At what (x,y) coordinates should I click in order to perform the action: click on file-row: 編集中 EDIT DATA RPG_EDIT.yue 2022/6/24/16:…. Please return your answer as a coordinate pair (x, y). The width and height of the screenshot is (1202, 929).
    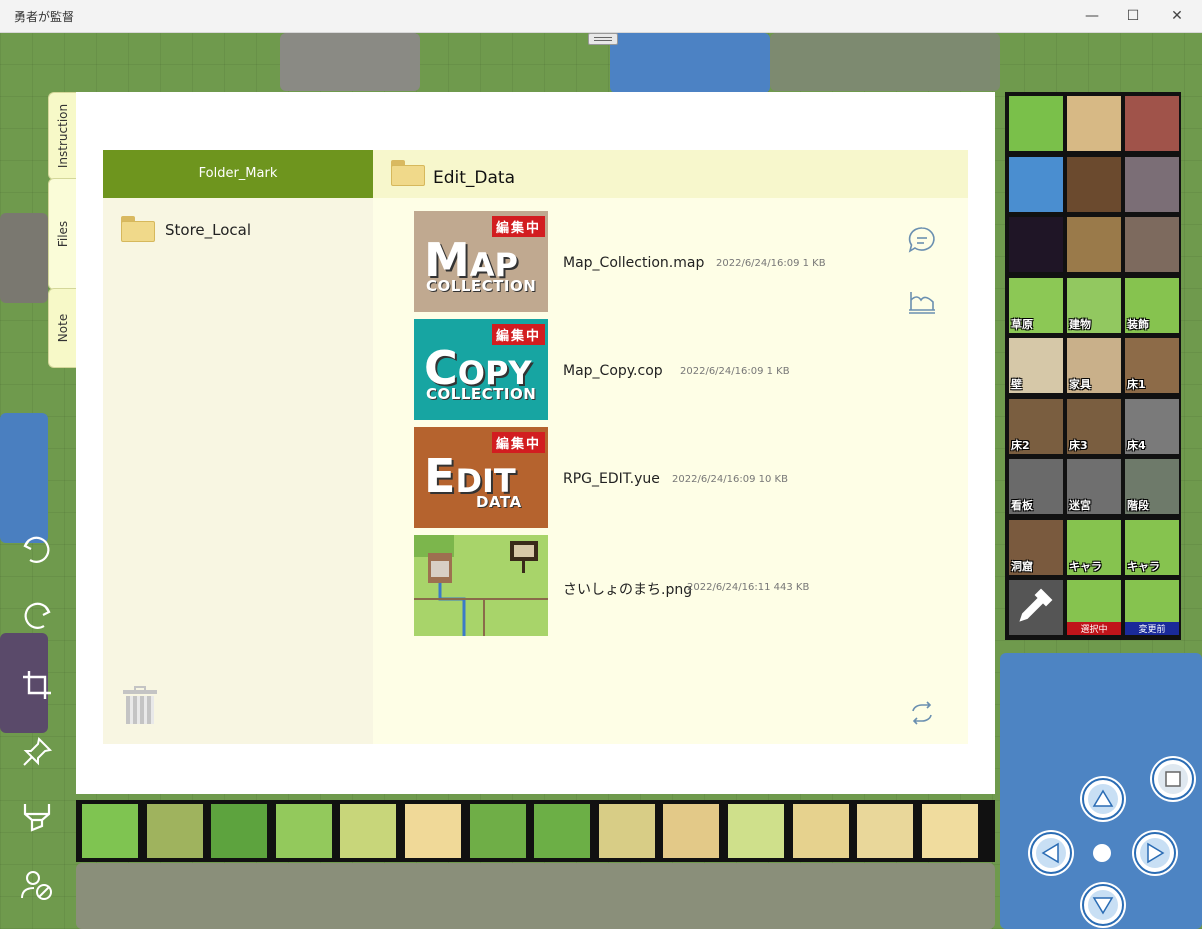
    Looking at the image, I should click on (674, 478).